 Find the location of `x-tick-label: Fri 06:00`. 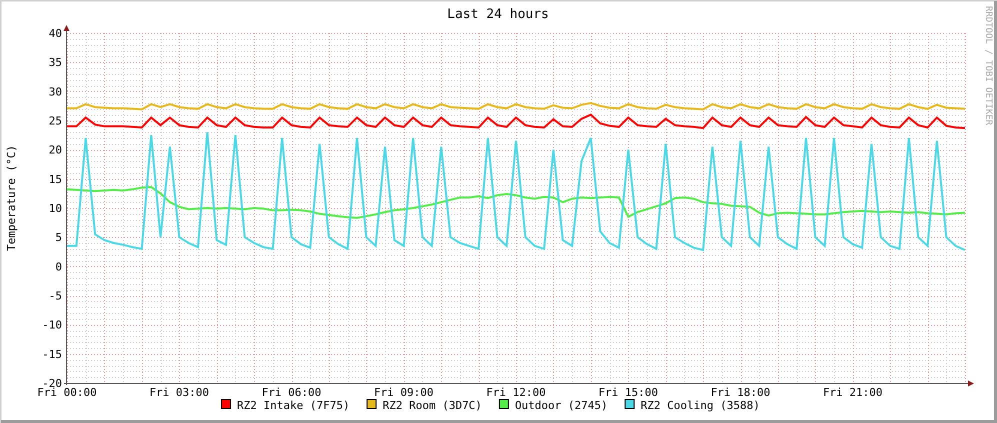

x-tick-label: Fri 06:00 is located at coordinates (292, 392).